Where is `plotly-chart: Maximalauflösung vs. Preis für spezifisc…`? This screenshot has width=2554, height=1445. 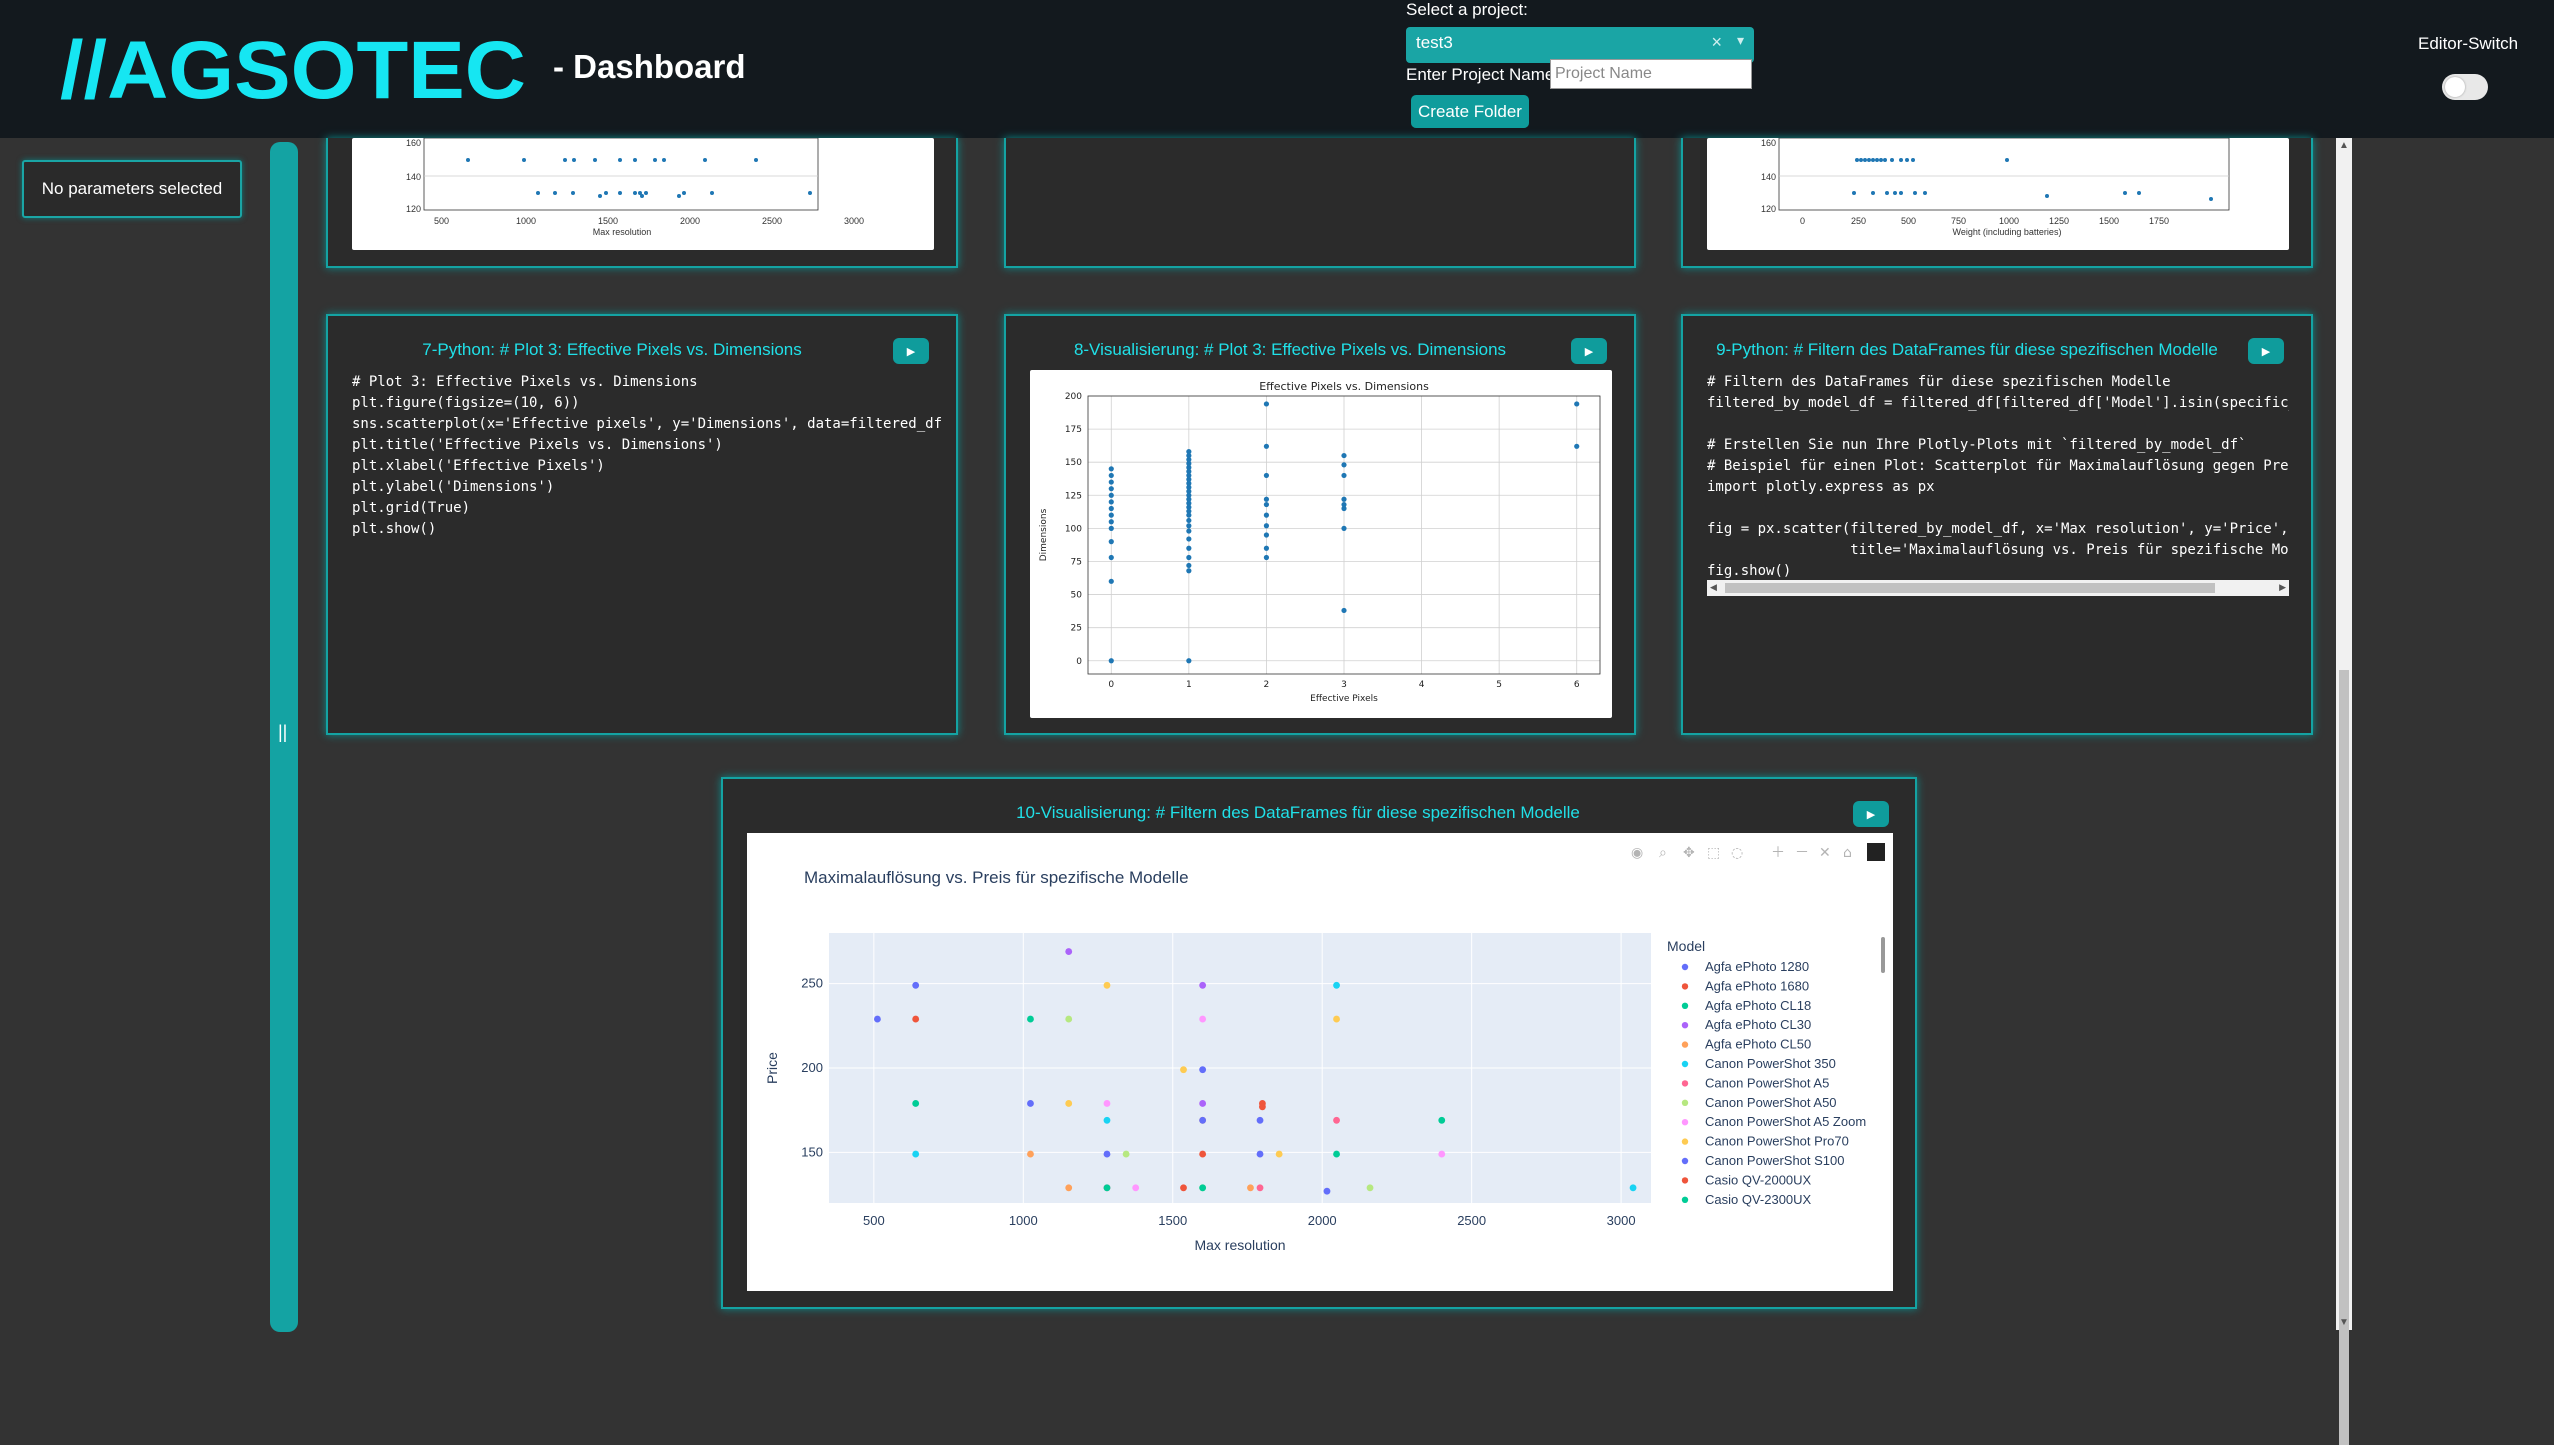 plotly-chart: Maximalauflösung vs. Preis für spezifisc… is located at coordinates (1320, 1062).